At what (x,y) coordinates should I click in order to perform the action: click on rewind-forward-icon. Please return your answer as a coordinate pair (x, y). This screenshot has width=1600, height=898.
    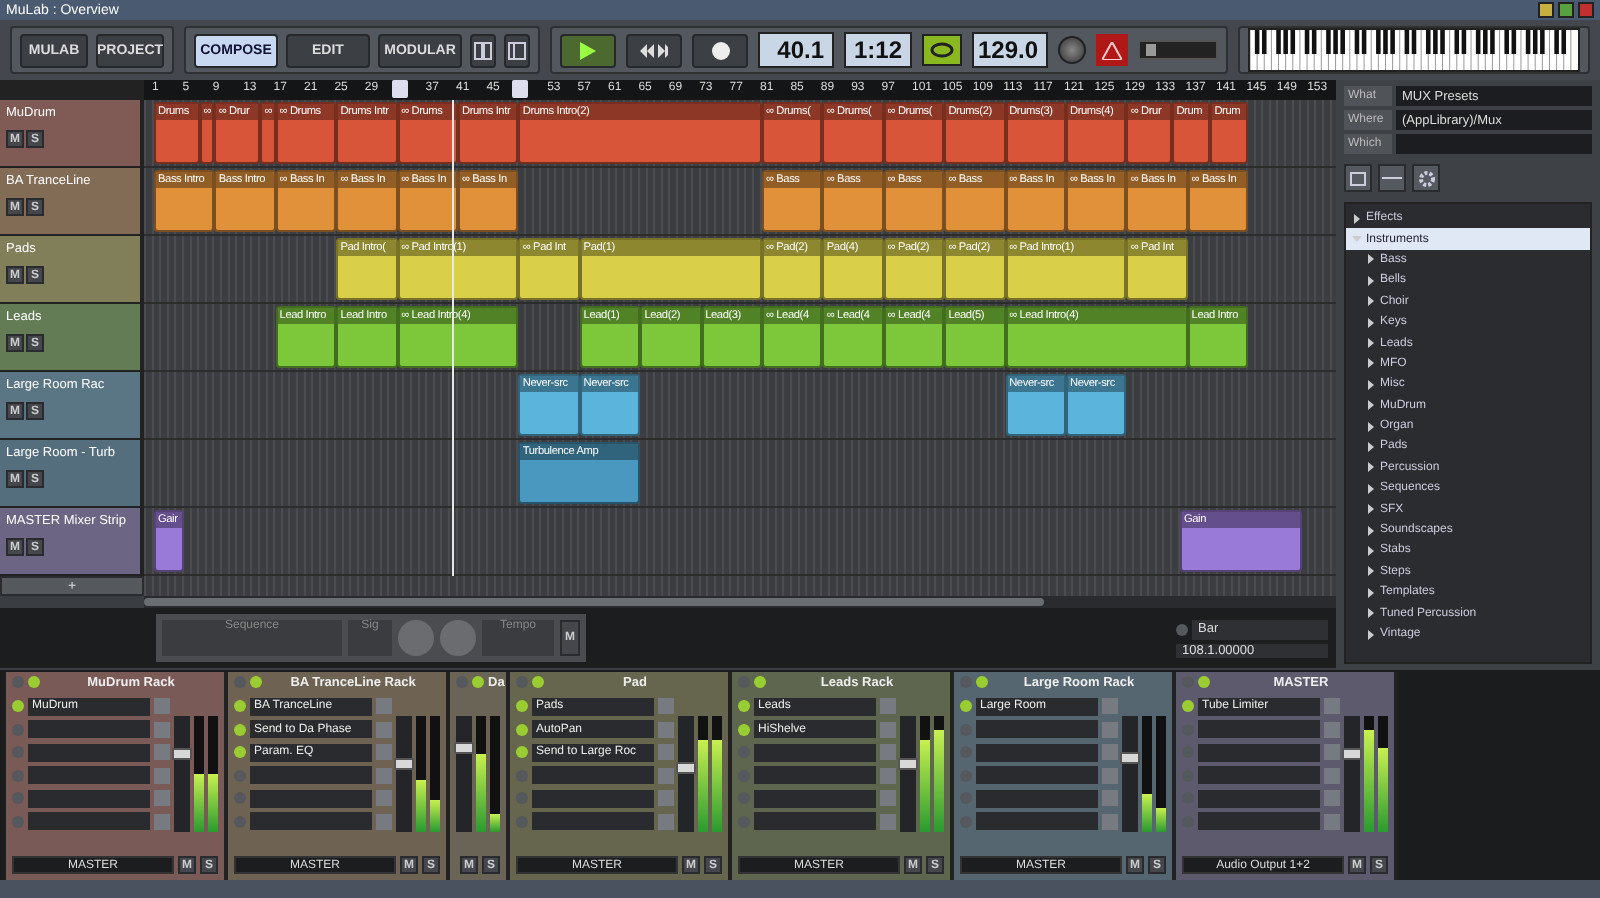
    Looking at the image, I should click on (654, 50).